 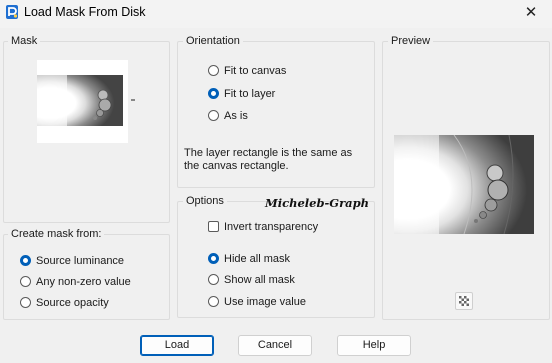 What do you see at coordinates (25, 302) in the screenshot?
I see `source-opacity-radio` at bounding box center [25, 302].